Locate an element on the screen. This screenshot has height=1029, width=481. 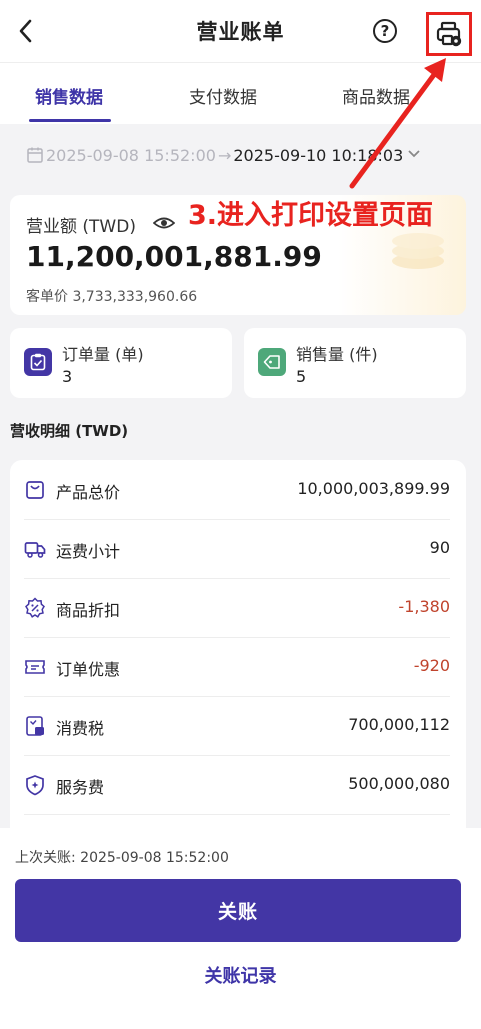
order-count-label: 订单量 (单) is located at coordinates (103, 354).